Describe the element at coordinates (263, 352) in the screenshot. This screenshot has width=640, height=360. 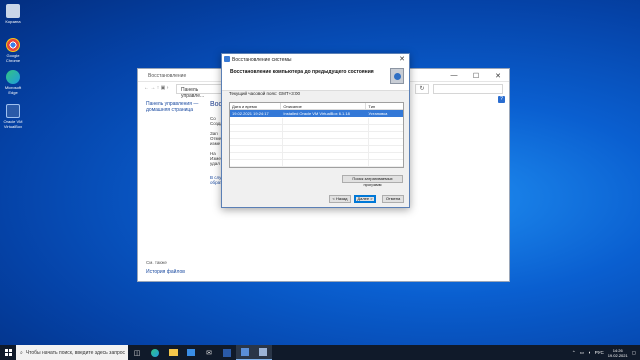
I see `system-restore-taskbar-icon` at that location.